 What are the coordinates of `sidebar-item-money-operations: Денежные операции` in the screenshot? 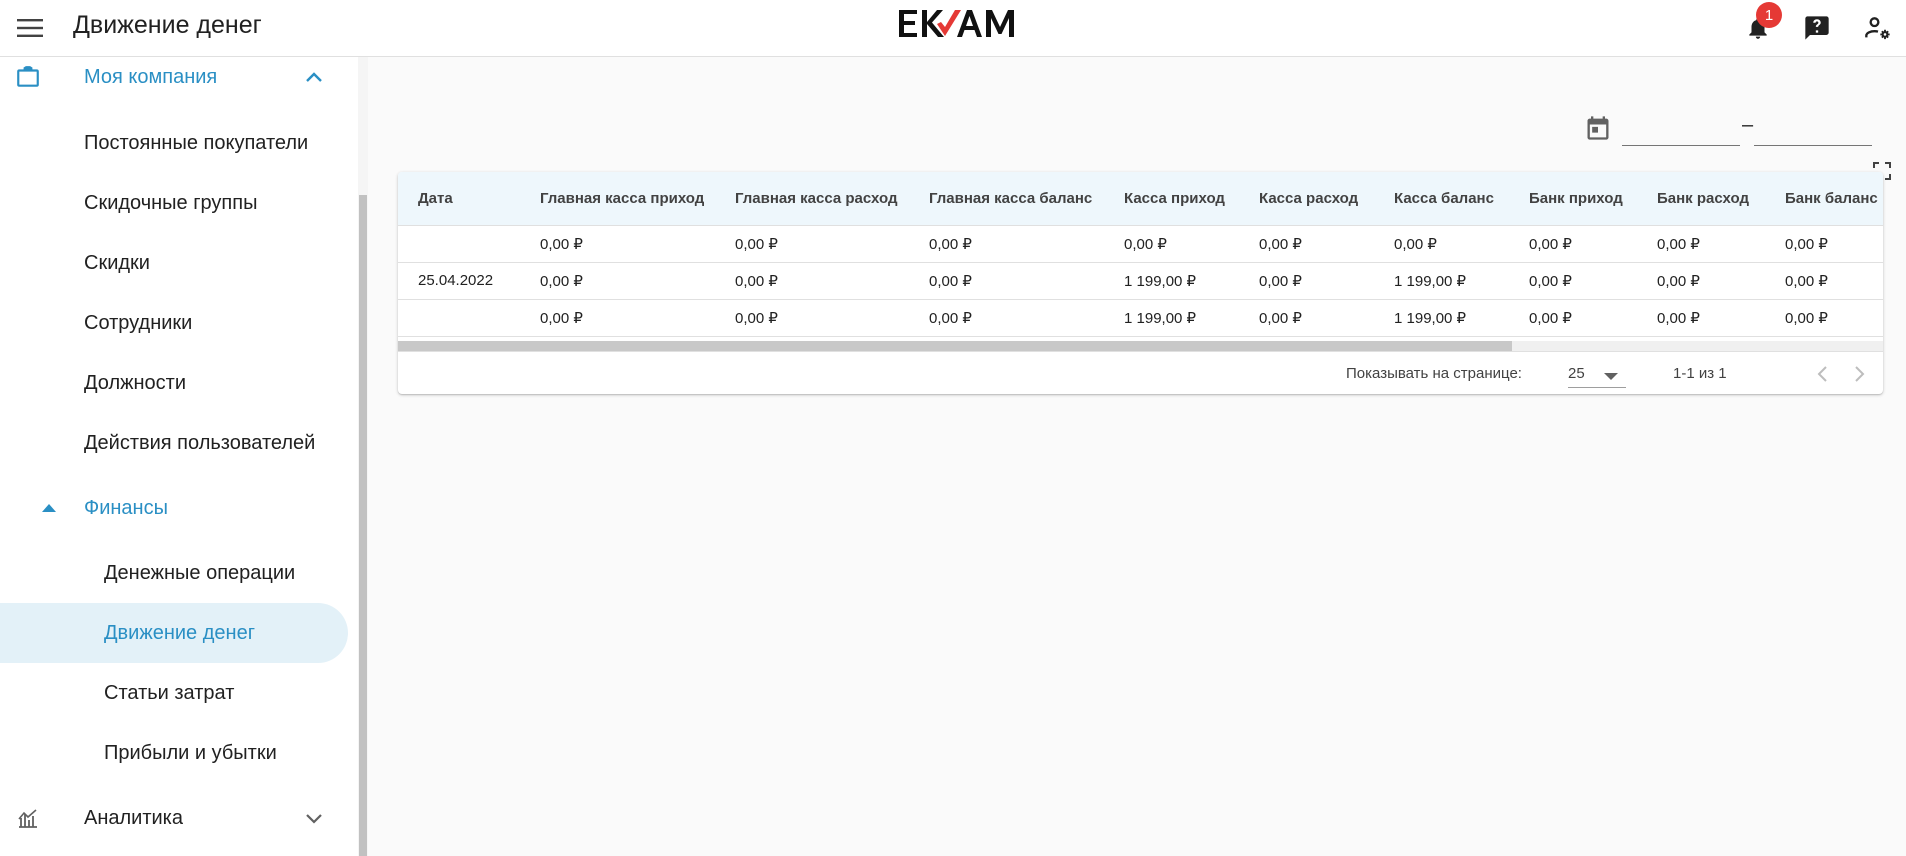 It's located at (174, 573).